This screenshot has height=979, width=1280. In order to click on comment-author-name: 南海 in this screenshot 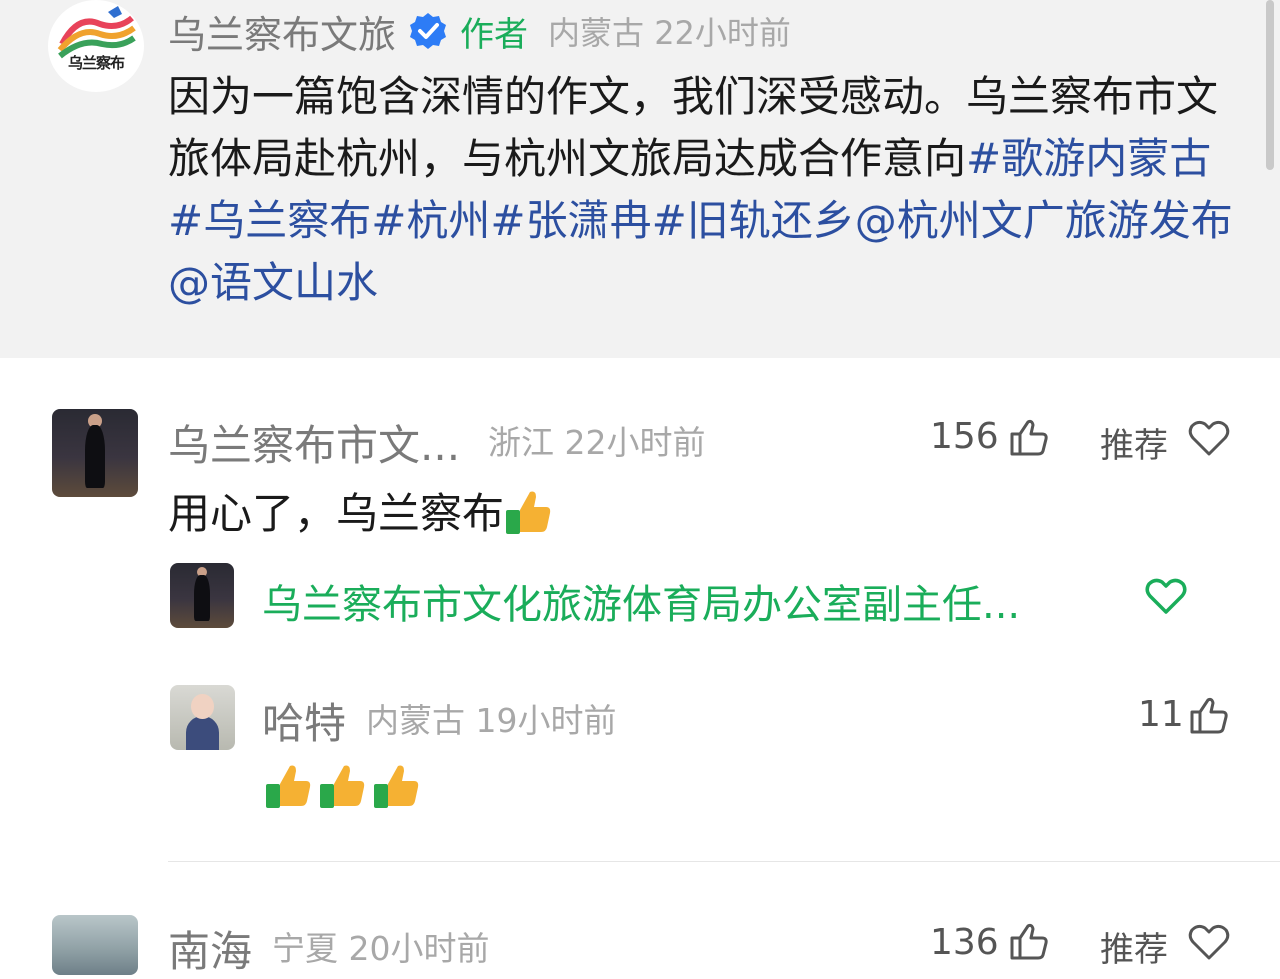, I will do `click(210, 948)`.